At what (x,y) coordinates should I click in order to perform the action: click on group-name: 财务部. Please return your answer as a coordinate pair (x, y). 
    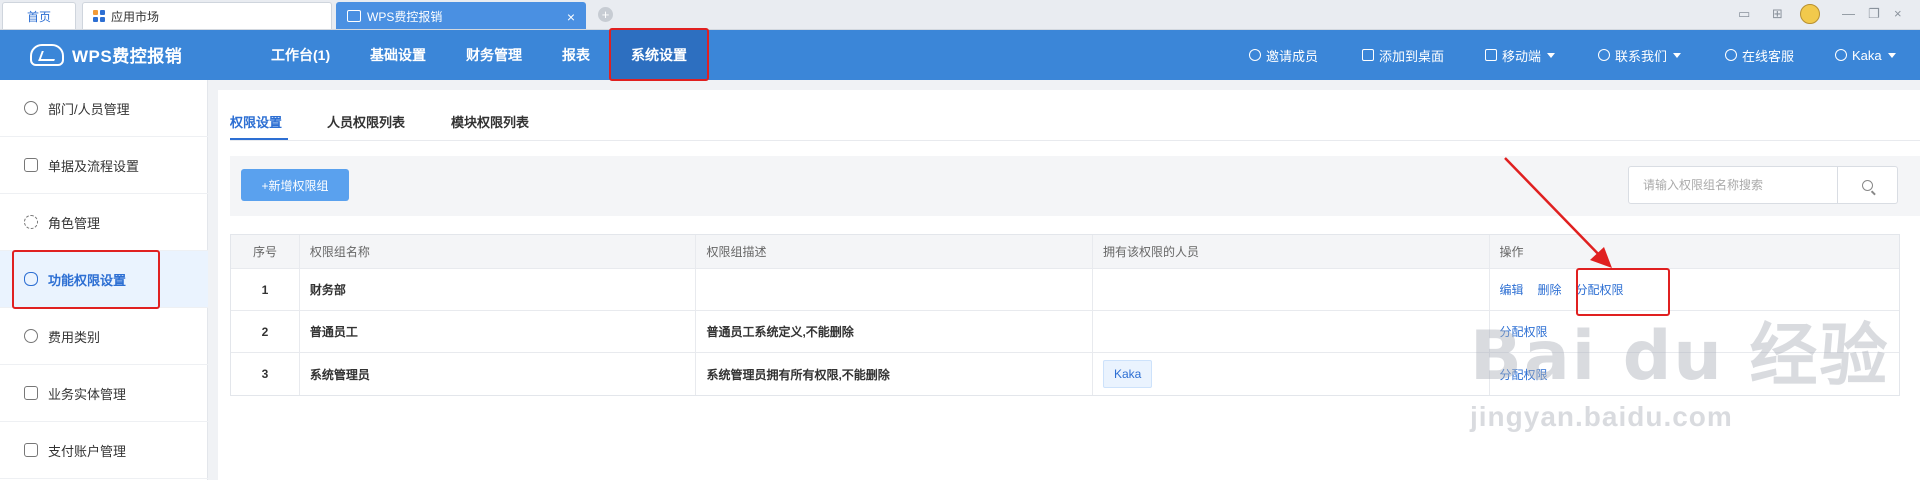
    Looking at the image, I should click on (498, 289).